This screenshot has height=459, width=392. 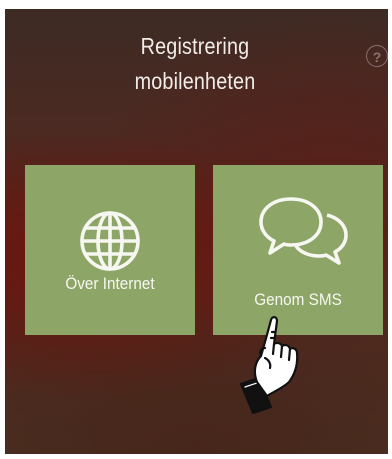 I want to click on chat-bubbles-icon, so click(x=303, y=231).